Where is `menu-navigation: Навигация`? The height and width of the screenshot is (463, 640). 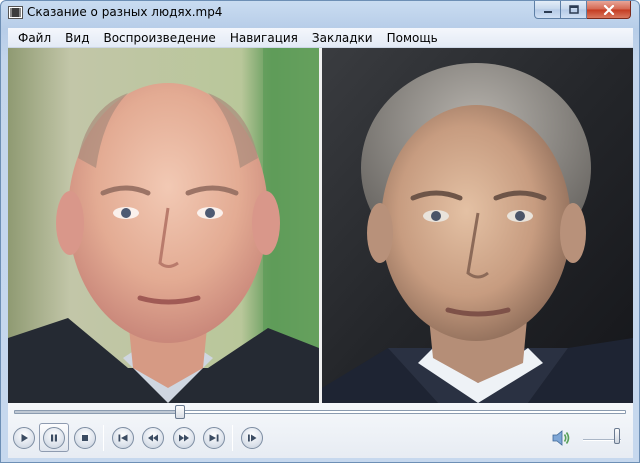
menu-navigation: Навигация is located at coordinates (264, 38).